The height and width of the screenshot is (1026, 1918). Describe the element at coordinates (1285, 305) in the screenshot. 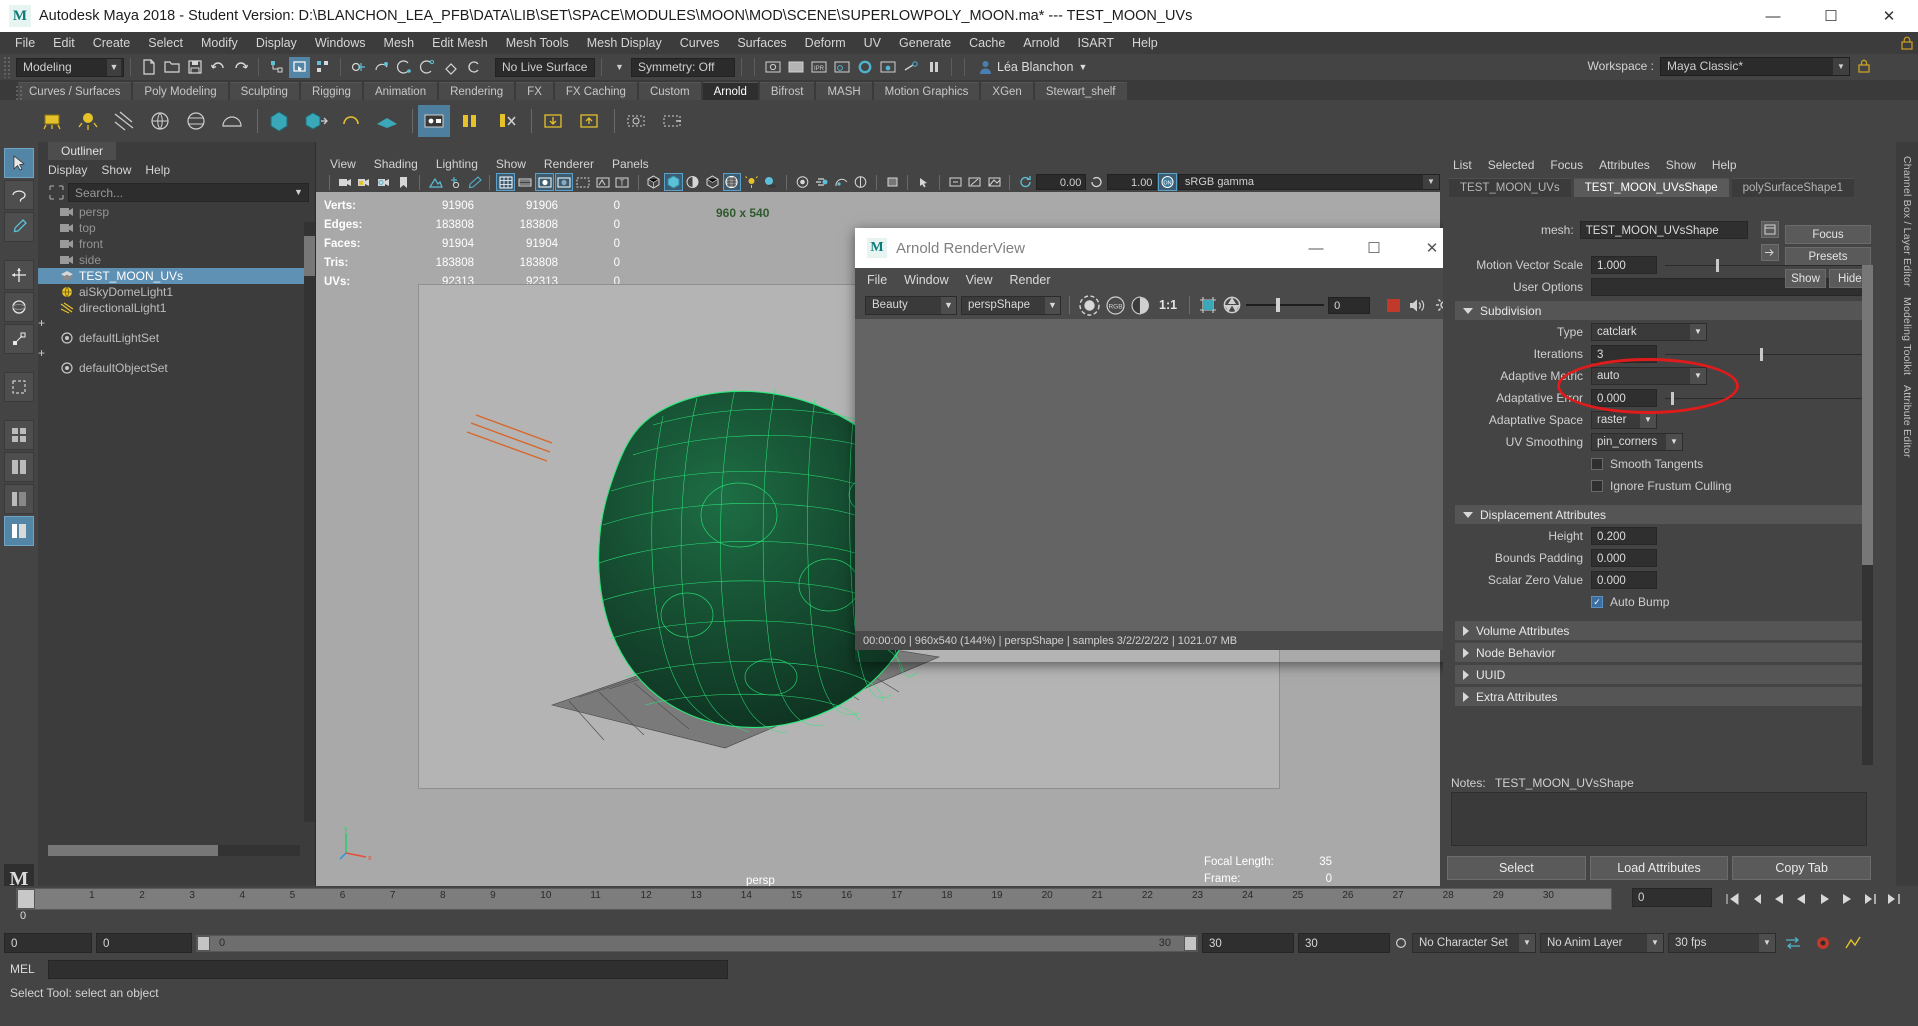

I see `exposure-slider` at that location.